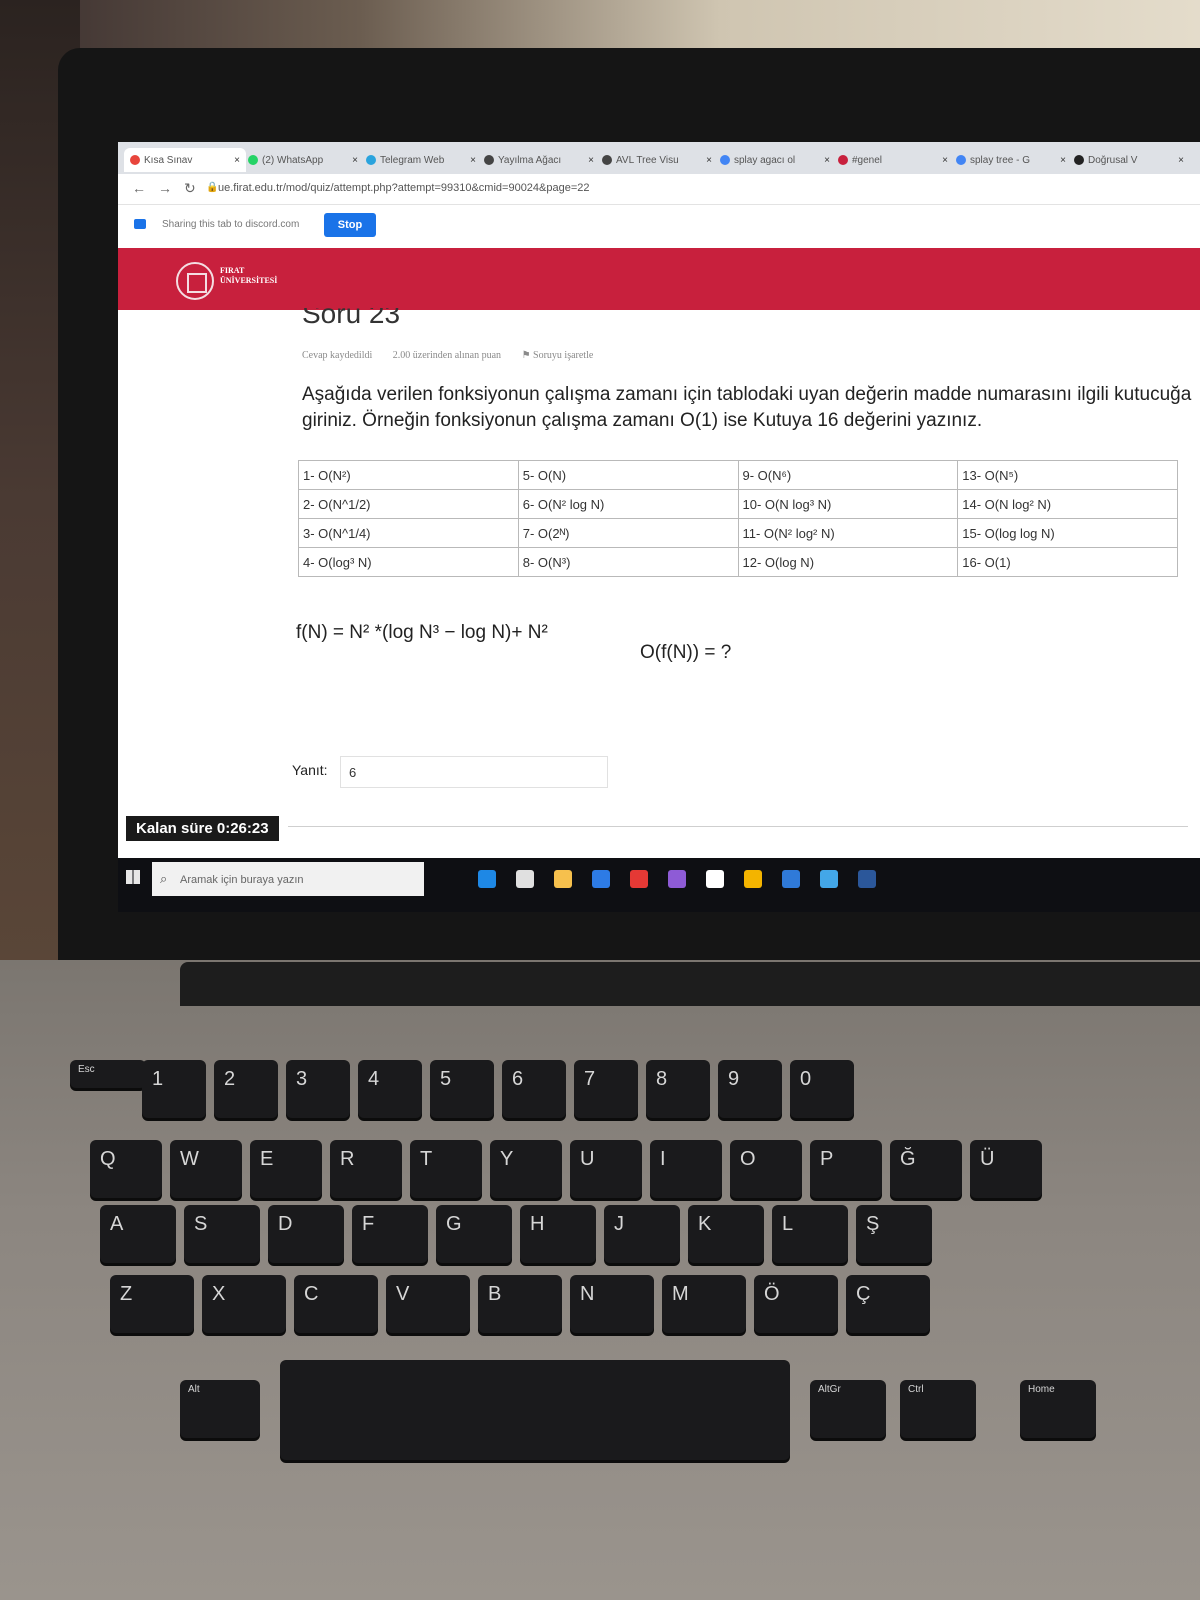 The height and width of the screenshot is (1600, 1200). What do you see at coordinates (791, 879) in the screenshot?
I see `app-icon` at bounding box center [791, 879].